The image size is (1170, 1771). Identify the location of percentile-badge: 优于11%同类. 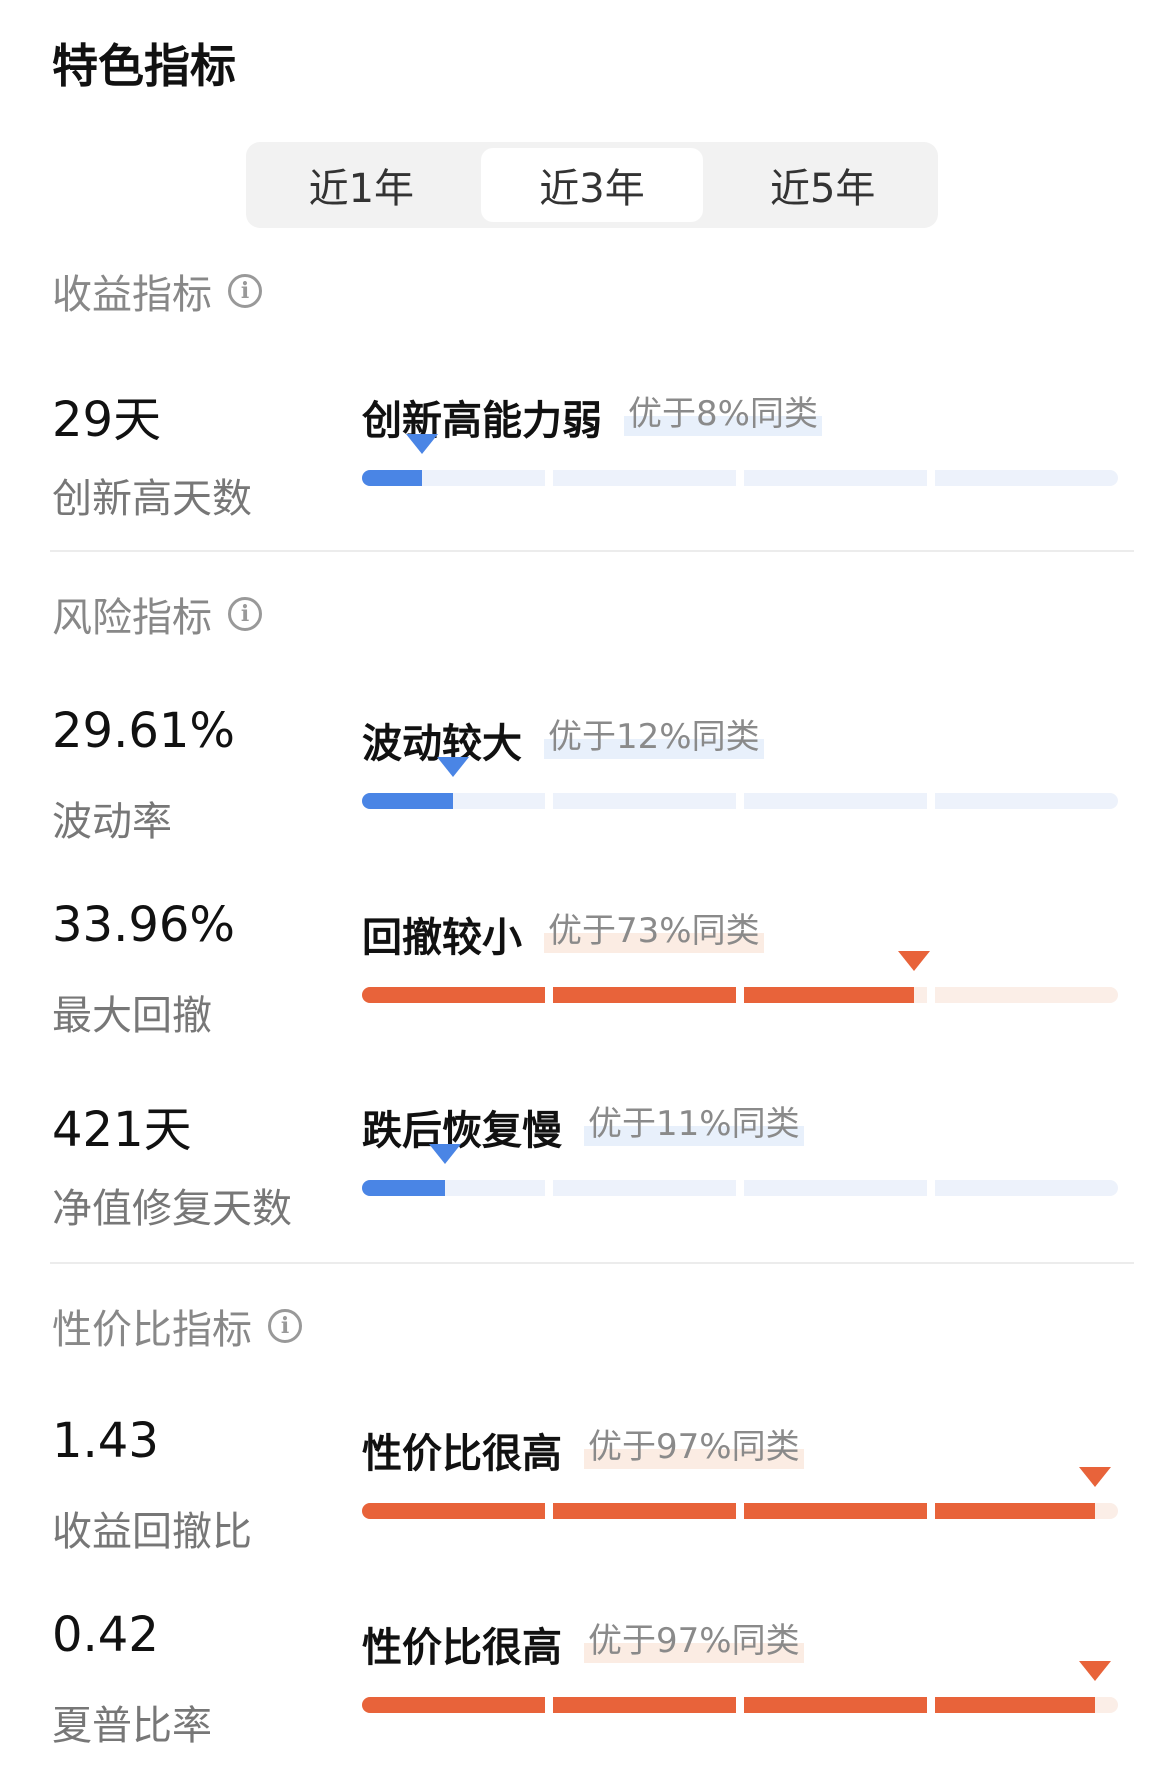
(694, 1124).